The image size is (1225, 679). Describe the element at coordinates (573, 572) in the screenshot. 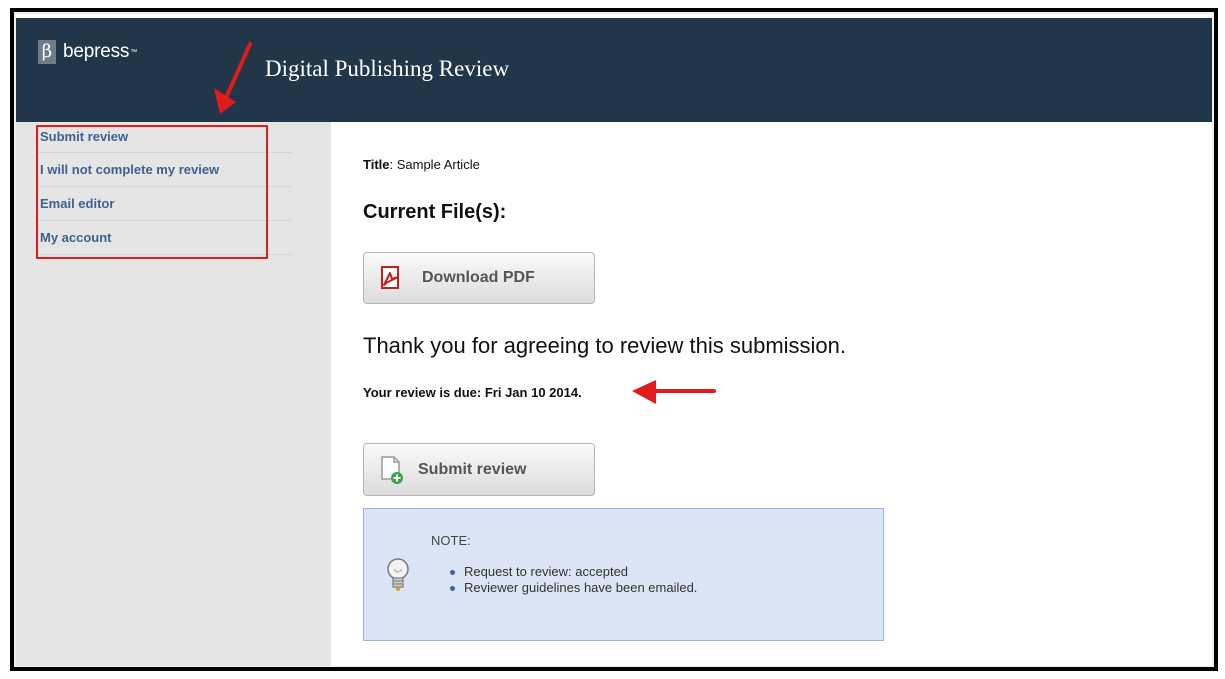

I see `note-item-request-accepted: Request to review: accepted` at that location.